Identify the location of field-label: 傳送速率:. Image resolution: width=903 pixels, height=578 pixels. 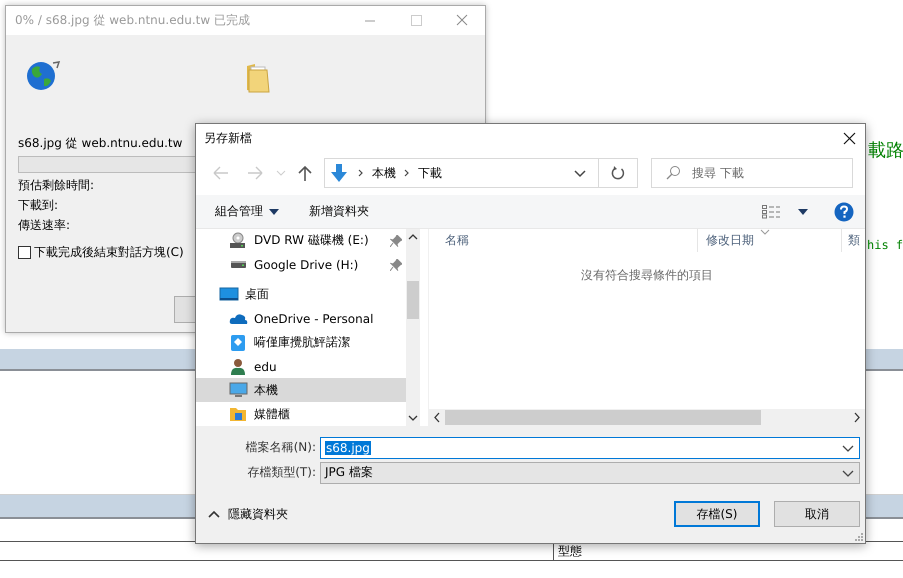
(44, 225).